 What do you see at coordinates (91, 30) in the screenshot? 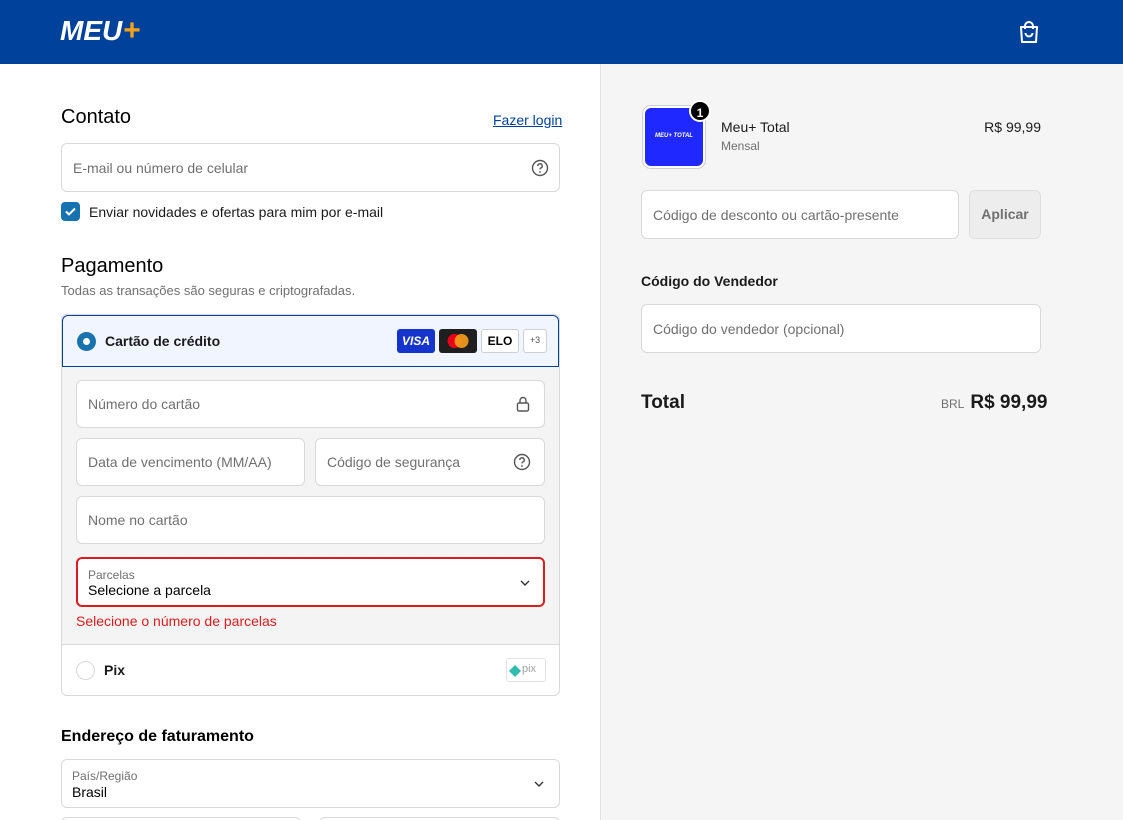
I see `logo-text: MEU` at bounding box center [91, 30].